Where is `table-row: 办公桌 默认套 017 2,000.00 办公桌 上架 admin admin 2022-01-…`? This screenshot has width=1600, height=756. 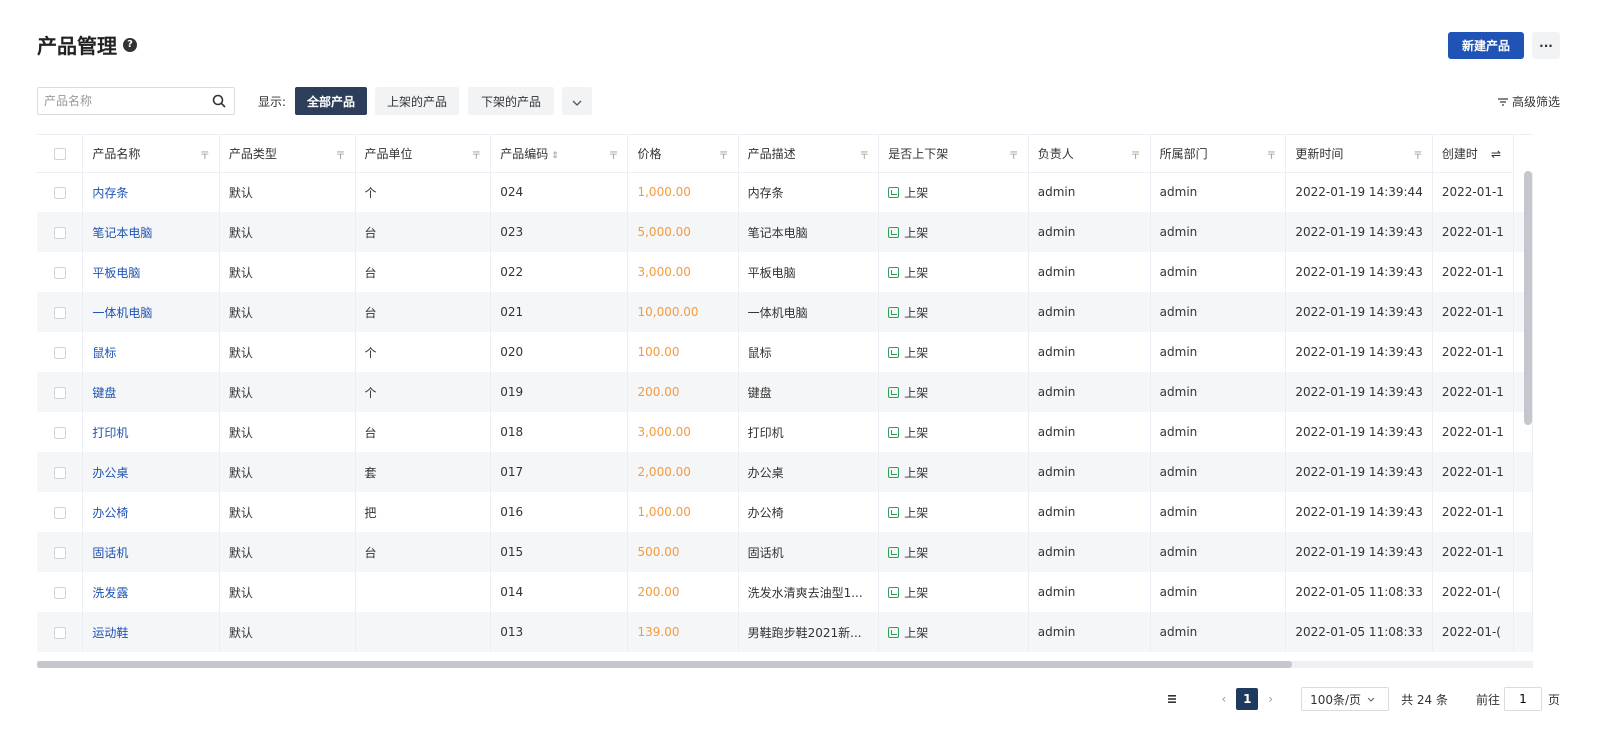
table-row: 办公桌 默认套 017 2,000.00 办公桌 上架 admin admin 2022-01-… is located at coordinates (785, 472).